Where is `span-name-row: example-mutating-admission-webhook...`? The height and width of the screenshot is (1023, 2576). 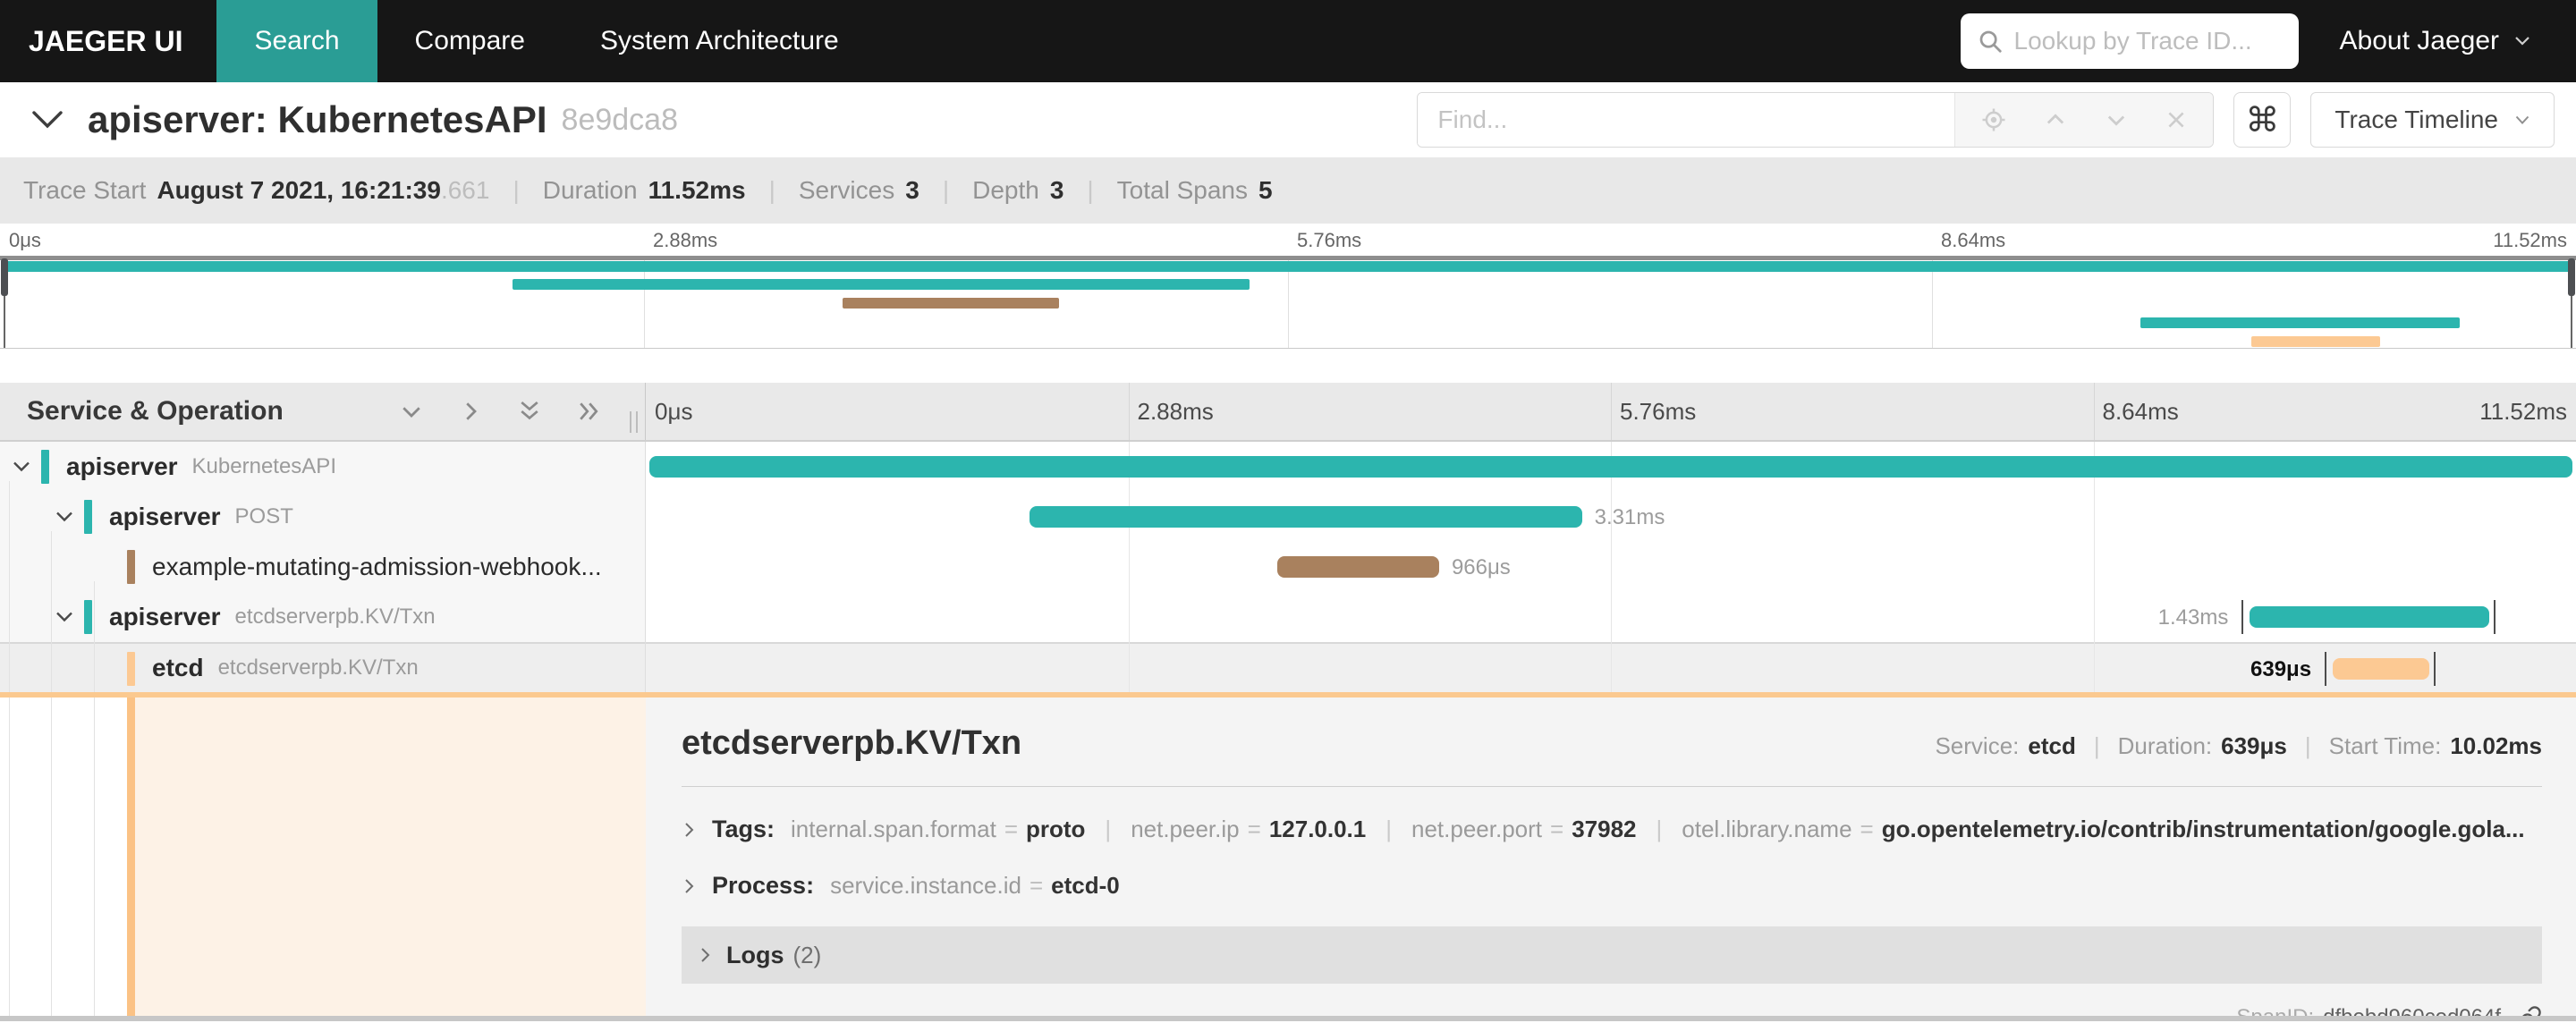
span-name-row: example-mutating-admission-webhook... is located at coordinates (322, 567).